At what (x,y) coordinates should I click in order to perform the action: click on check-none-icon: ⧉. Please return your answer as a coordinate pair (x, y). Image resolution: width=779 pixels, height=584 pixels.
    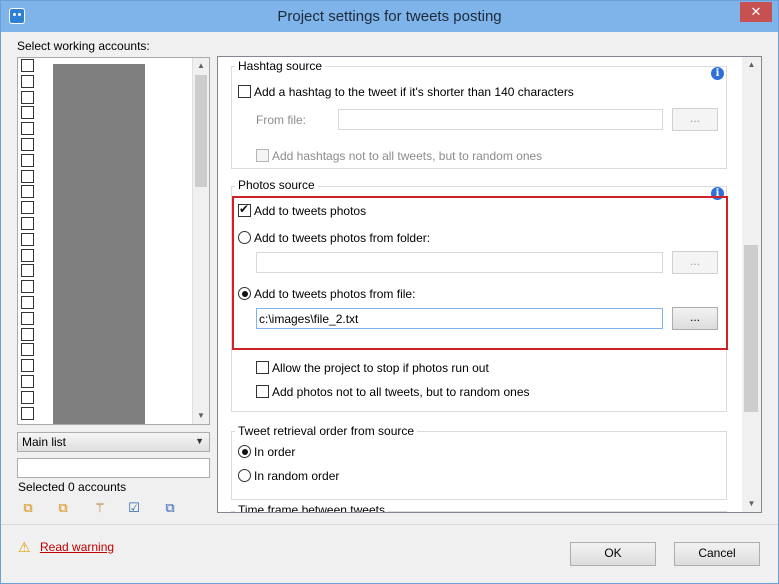
    Looking at the image, I should click on (170, 508).